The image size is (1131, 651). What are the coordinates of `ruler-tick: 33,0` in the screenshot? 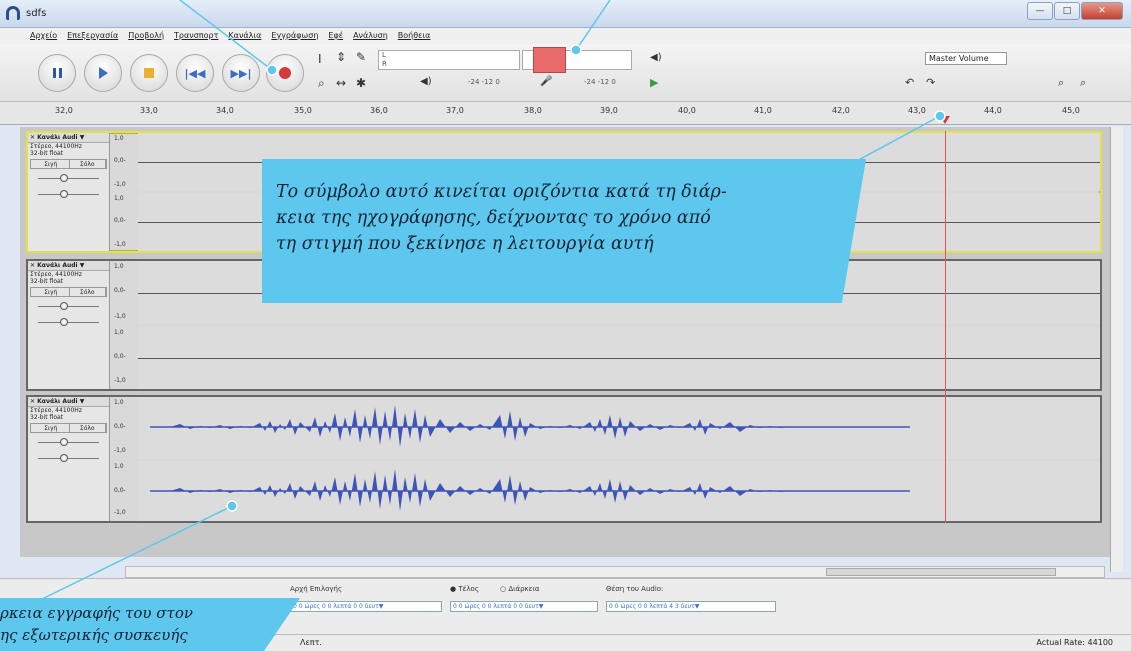 It's located at (149, 110).